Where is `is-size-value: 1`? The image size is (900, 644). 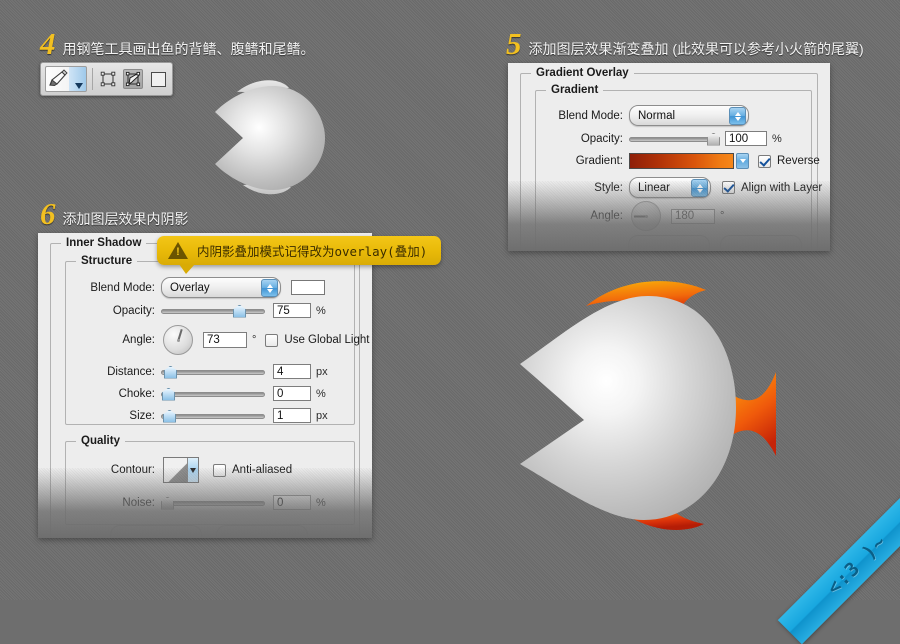 is-size-value: 1 is located at coordinates (280, 415).